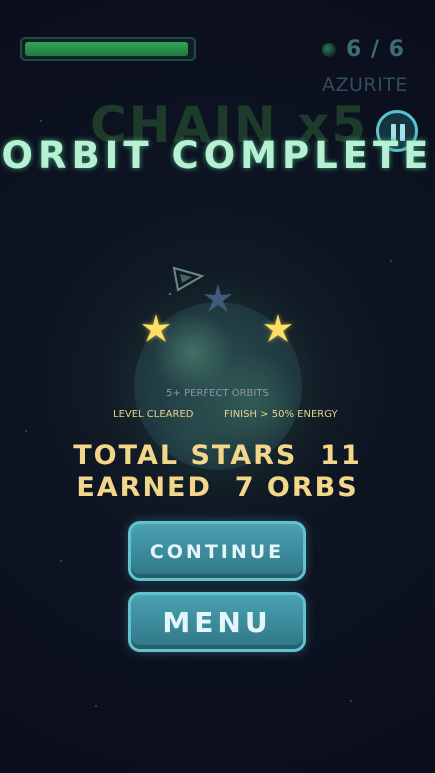 This screenshot has width=435, height=773. What do you see at coordinates (217, 622) in the screenshot?
I see `menu-button: MENU` at bounding box center [217, 622].